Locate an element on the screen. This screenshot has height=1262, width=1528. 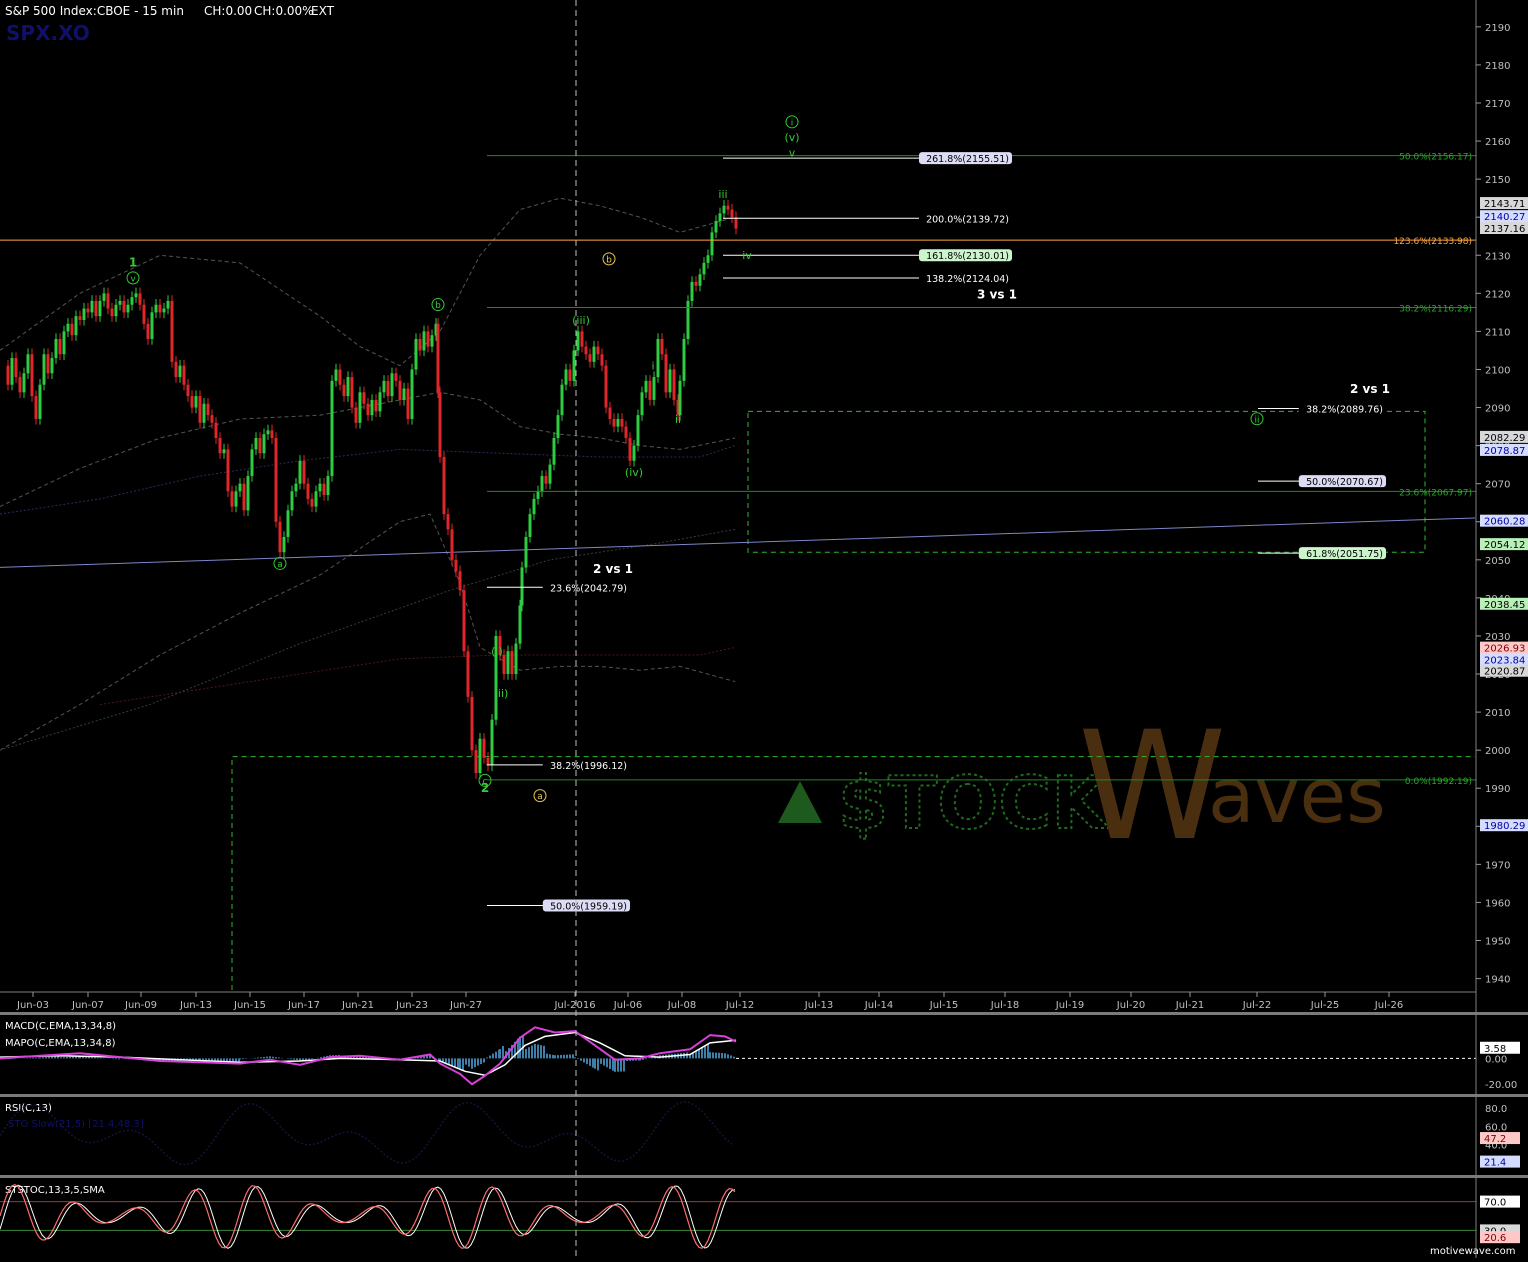
x-tick-label: Jul-21 is located at coordinates (1189, 1005).